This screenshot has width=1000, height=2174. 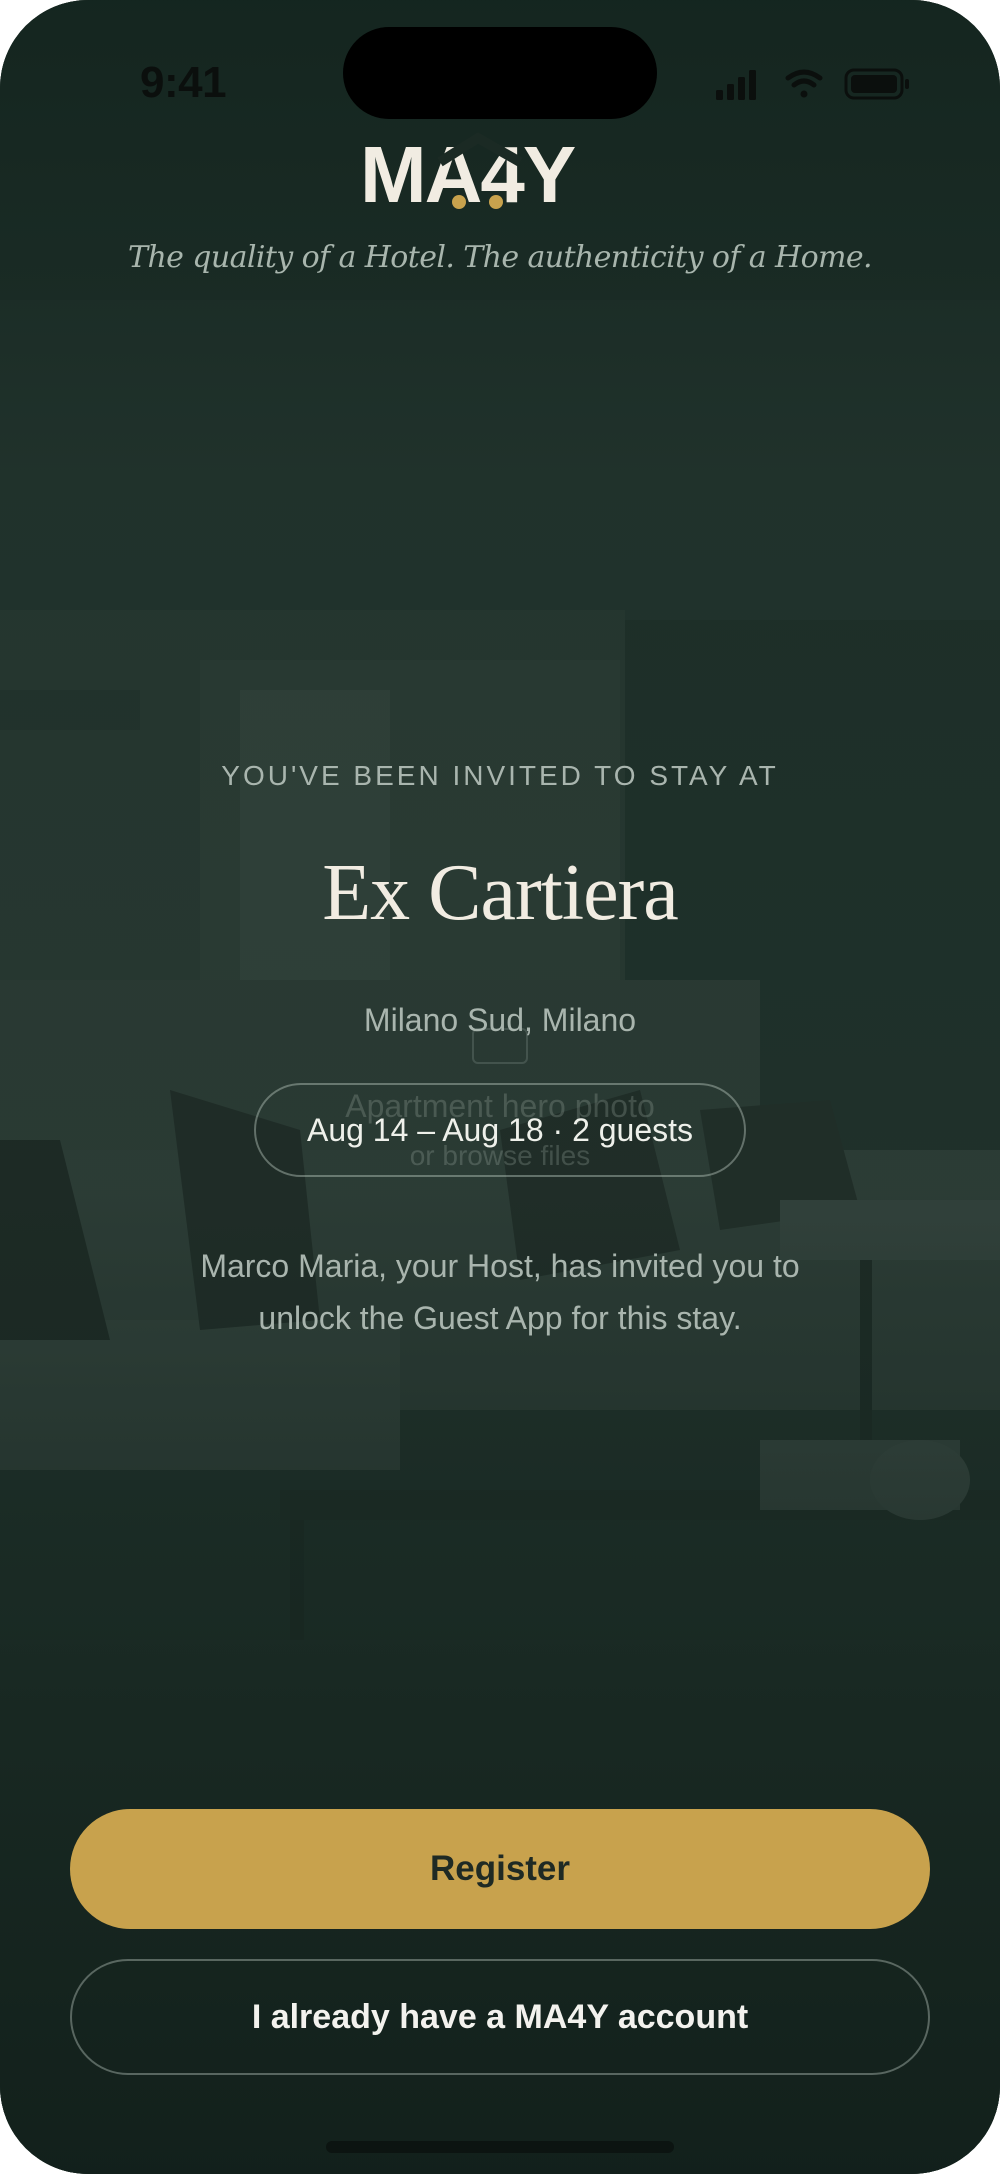 I want to click on register-button: Register, so click(x=500, y=1869).